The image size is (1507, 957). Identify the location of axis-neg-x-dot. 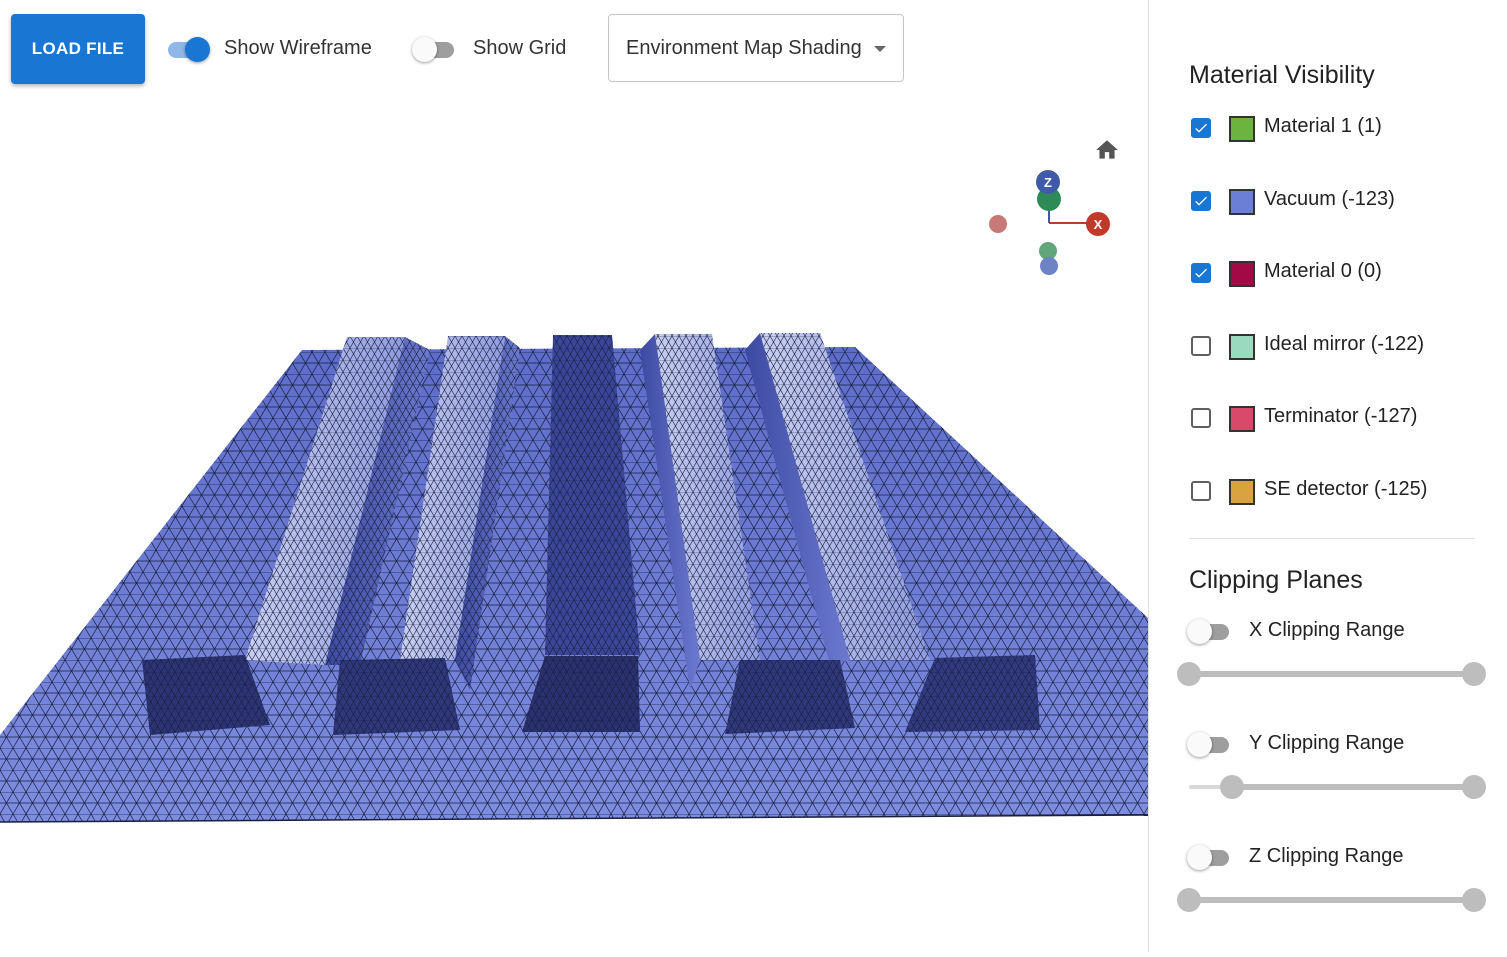
(998, 224).